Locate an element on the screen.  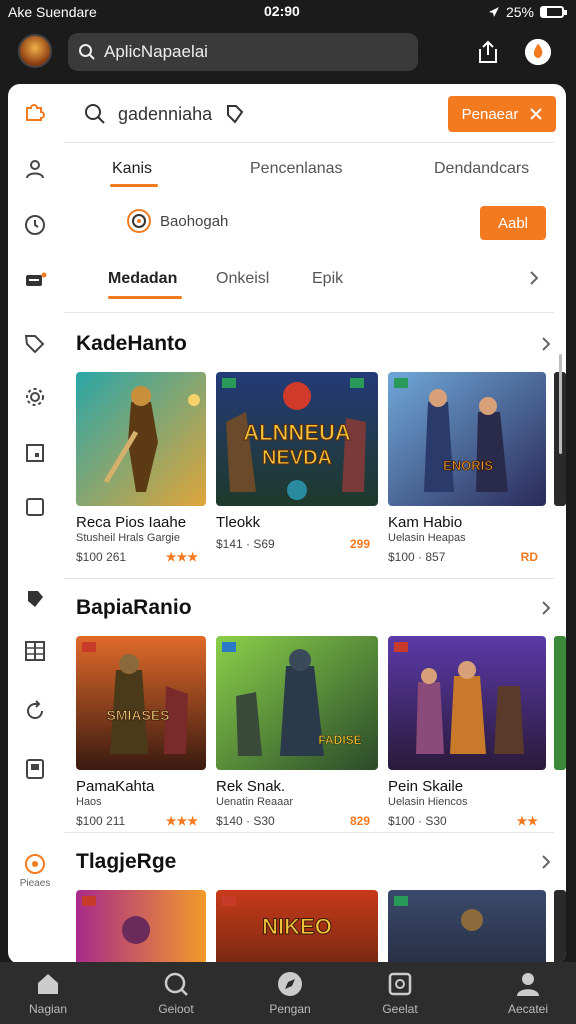
nav-item-library: Geelat is located at coordinates (400, 993).